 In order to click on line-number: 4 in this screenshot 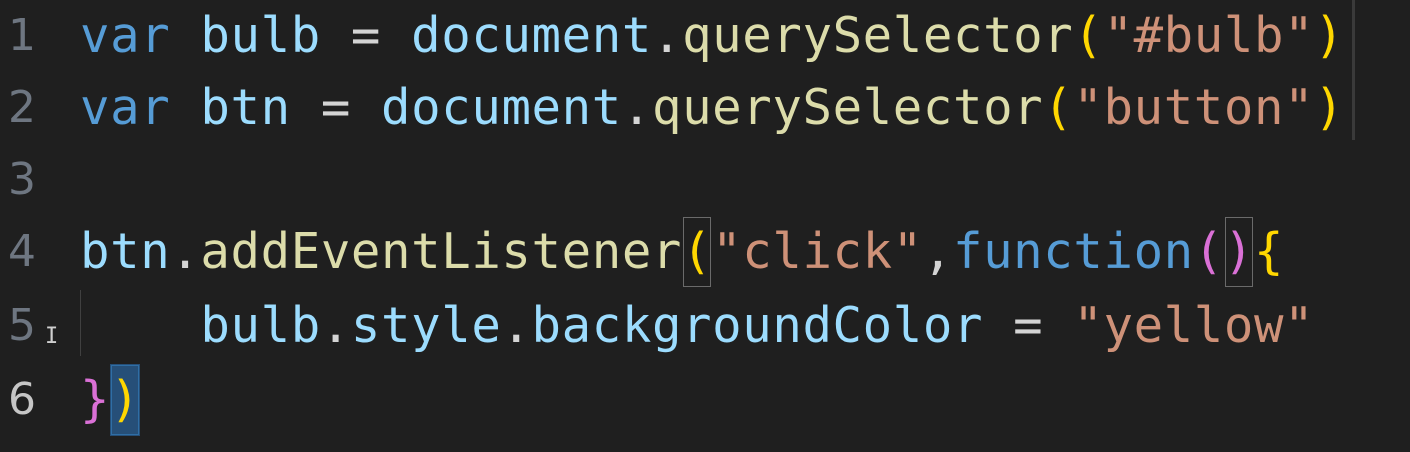, I will do `click(22, 251)`.